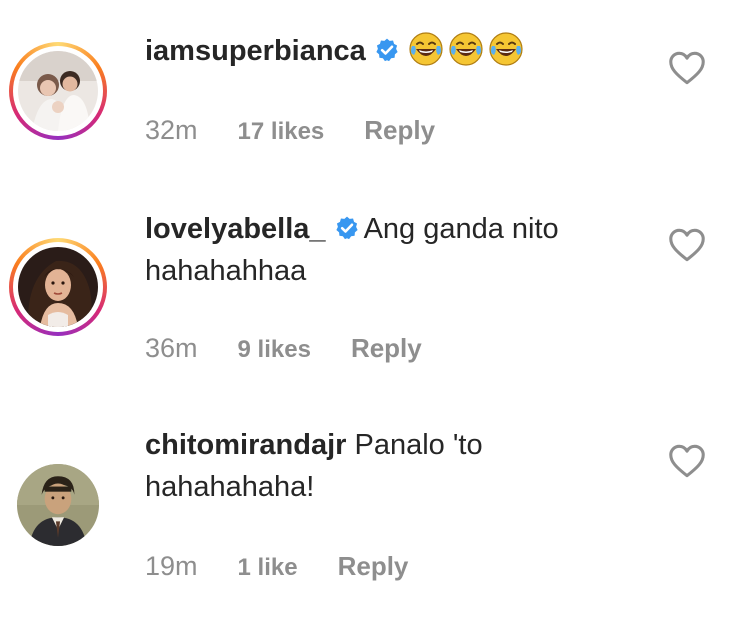 The image size is (756, 621). Describe the element at coordinates (171, 566) in the screenshot. I see `comment-timestamp: 19m` at that location.